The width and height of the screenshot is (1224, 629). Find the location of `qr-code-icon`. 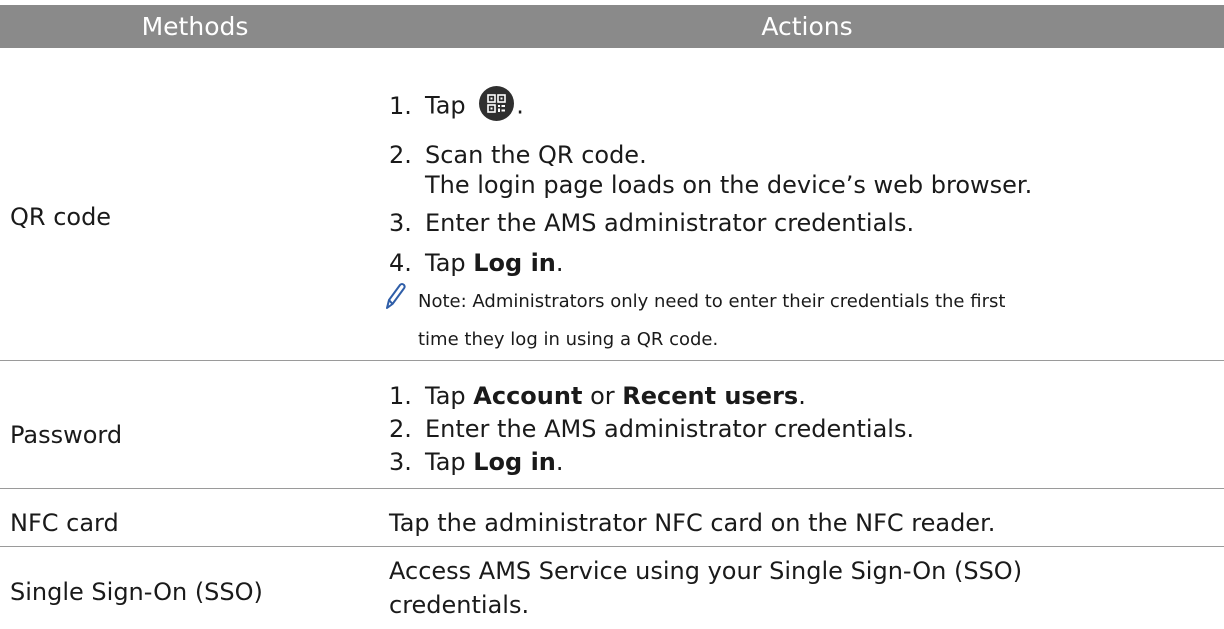

qr-code-icon is located at coordinates (497, 103).